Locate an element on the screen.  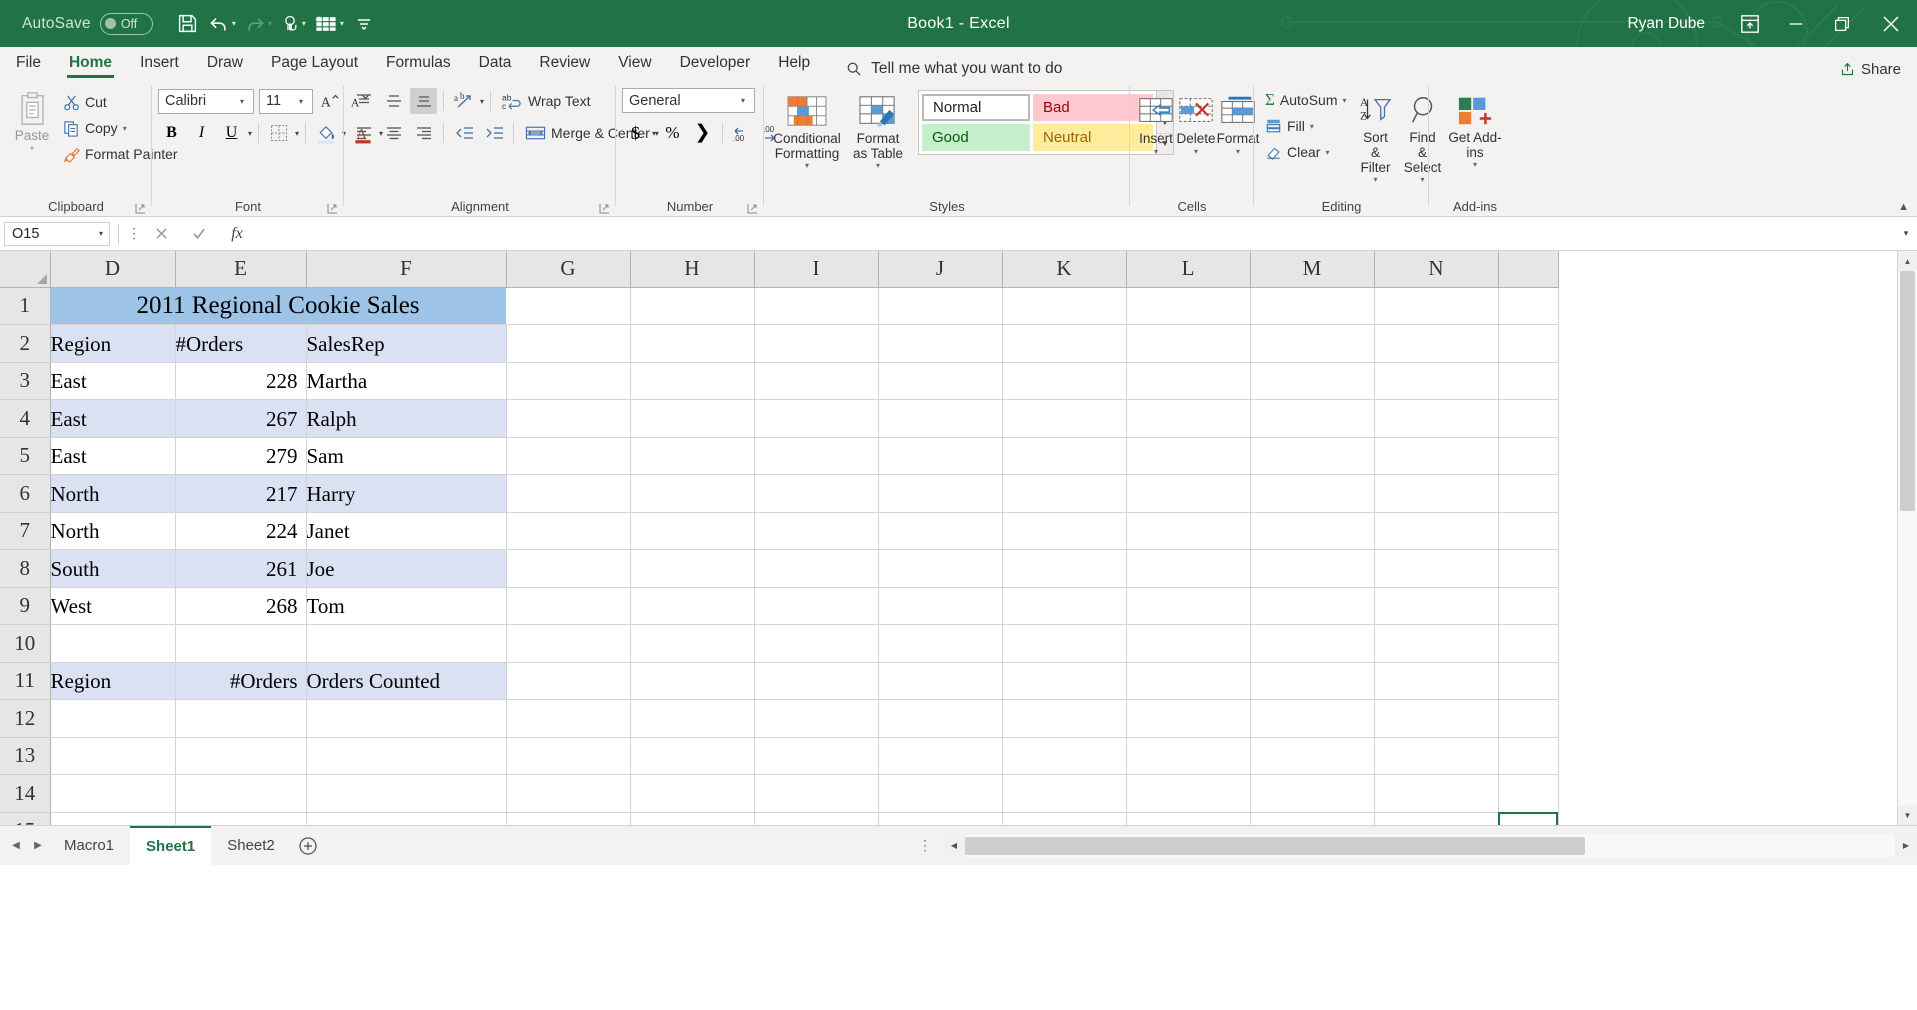
hscroll-right-icon: ▶ is located at coordinates (1906, 845).